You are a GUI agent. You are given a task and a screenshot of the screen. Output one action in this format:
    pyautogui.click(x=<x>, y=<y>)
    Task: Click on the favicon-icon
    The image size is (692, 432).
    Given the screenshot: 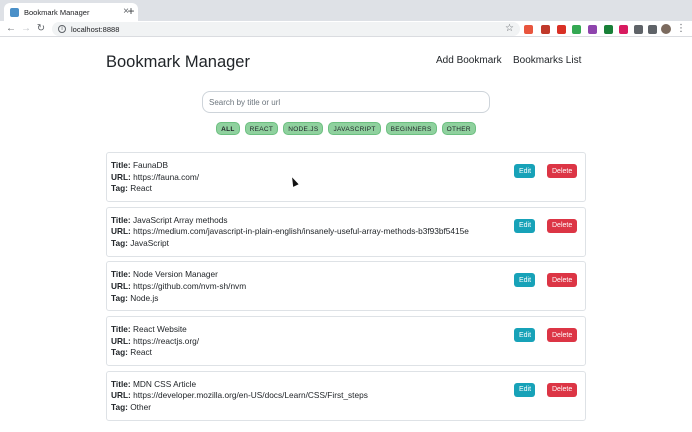 What is the action you would take?
    pyautogui.click(x=14, y=12)
    